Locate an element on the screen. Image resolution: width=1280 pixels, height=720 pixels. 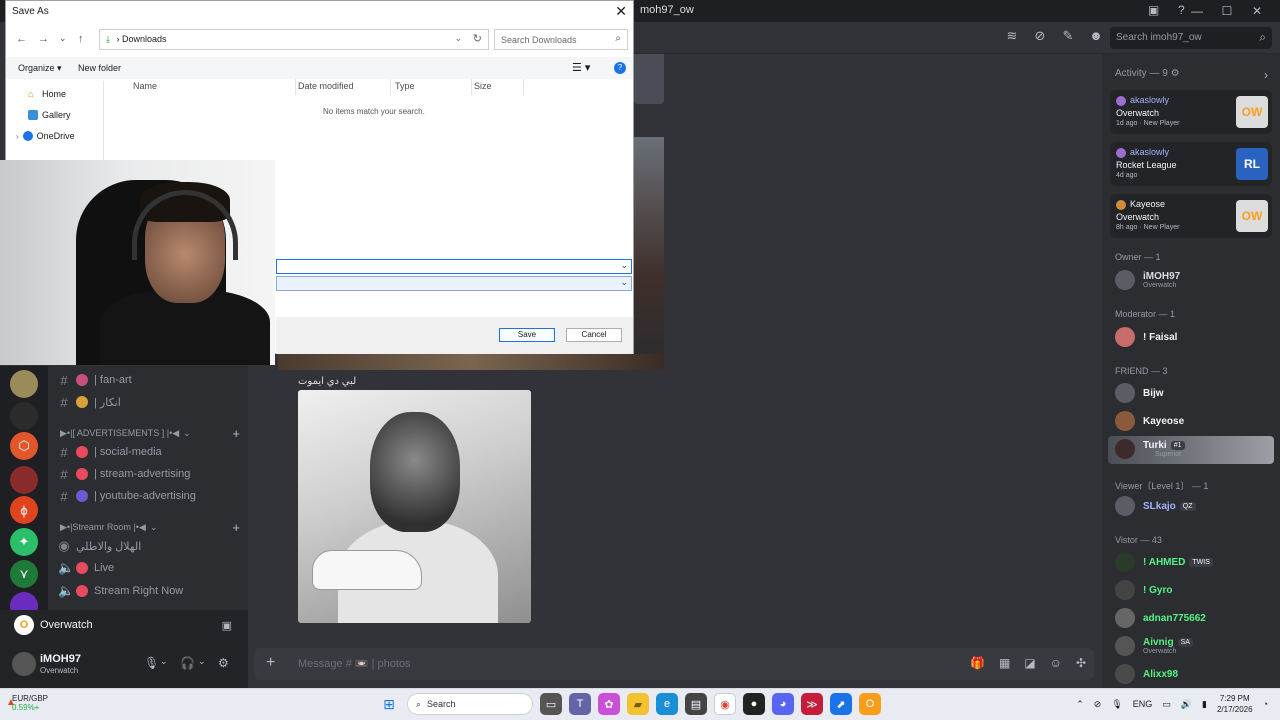
windows-start-icon: ⊞ is located at coordinates (389, 704).